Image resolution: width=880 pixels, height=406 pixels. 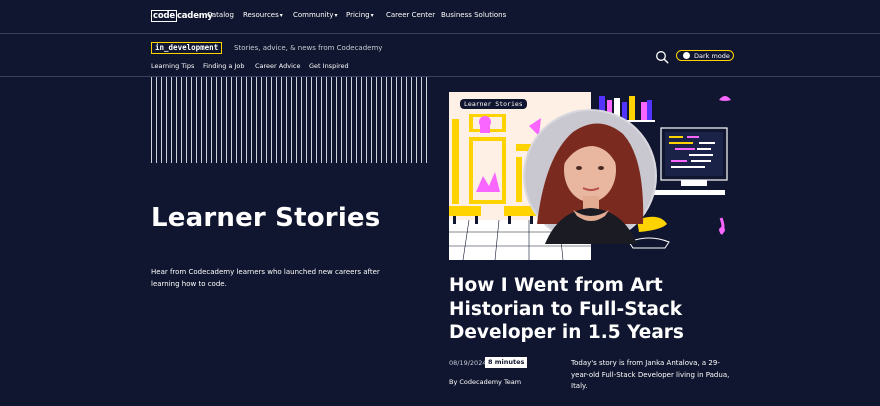 What do you see at coordinates (485, 382) in the screenshot?
I see `article-author: By Codecademy Team` at bounding box center [485, 382].